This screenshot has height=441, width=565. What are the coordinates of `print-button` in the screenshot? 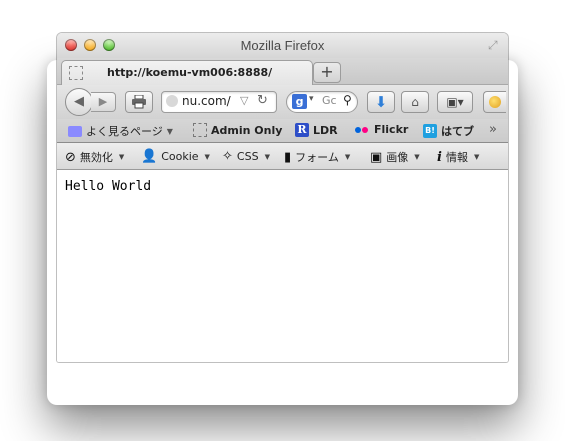 It's located at (139, 102).